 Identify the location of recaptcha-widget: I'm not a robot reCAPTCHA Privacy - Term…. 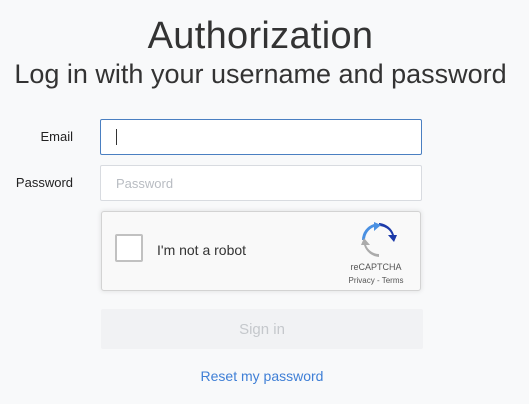
(261, 251).